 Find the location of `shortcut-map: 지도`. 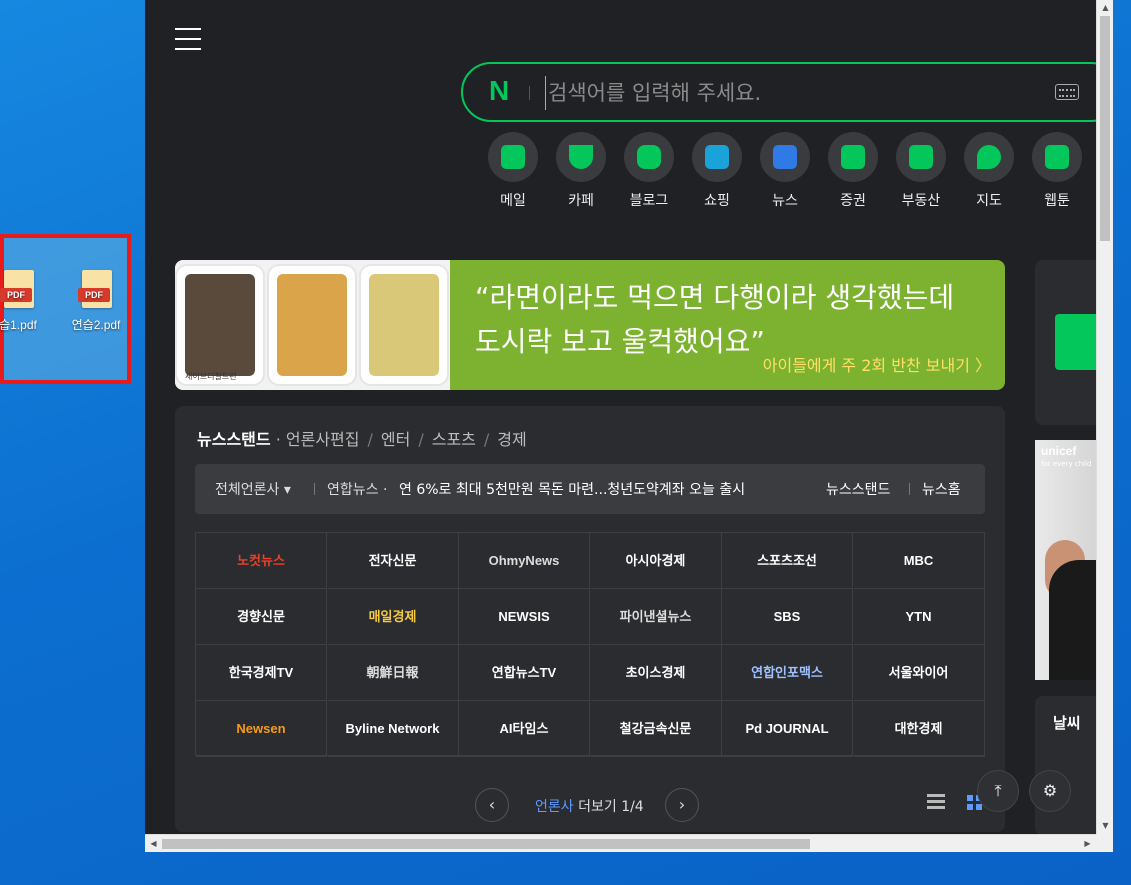

shortcut-map: 지도 is located at coordinates (989, 171).